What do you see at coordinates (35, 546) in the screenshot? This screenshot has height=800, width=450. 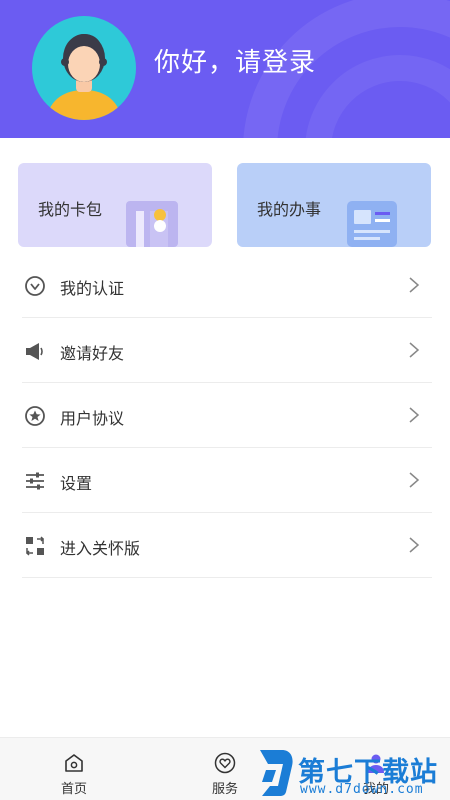 I see `care-mode-icon` at bounding box center [35, 546].